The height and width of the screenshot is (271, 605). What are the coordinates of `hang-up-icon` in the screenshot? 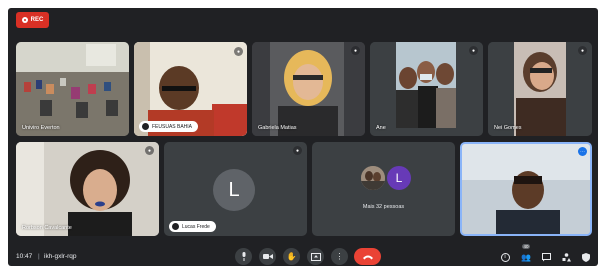 It's located at (367, 257).